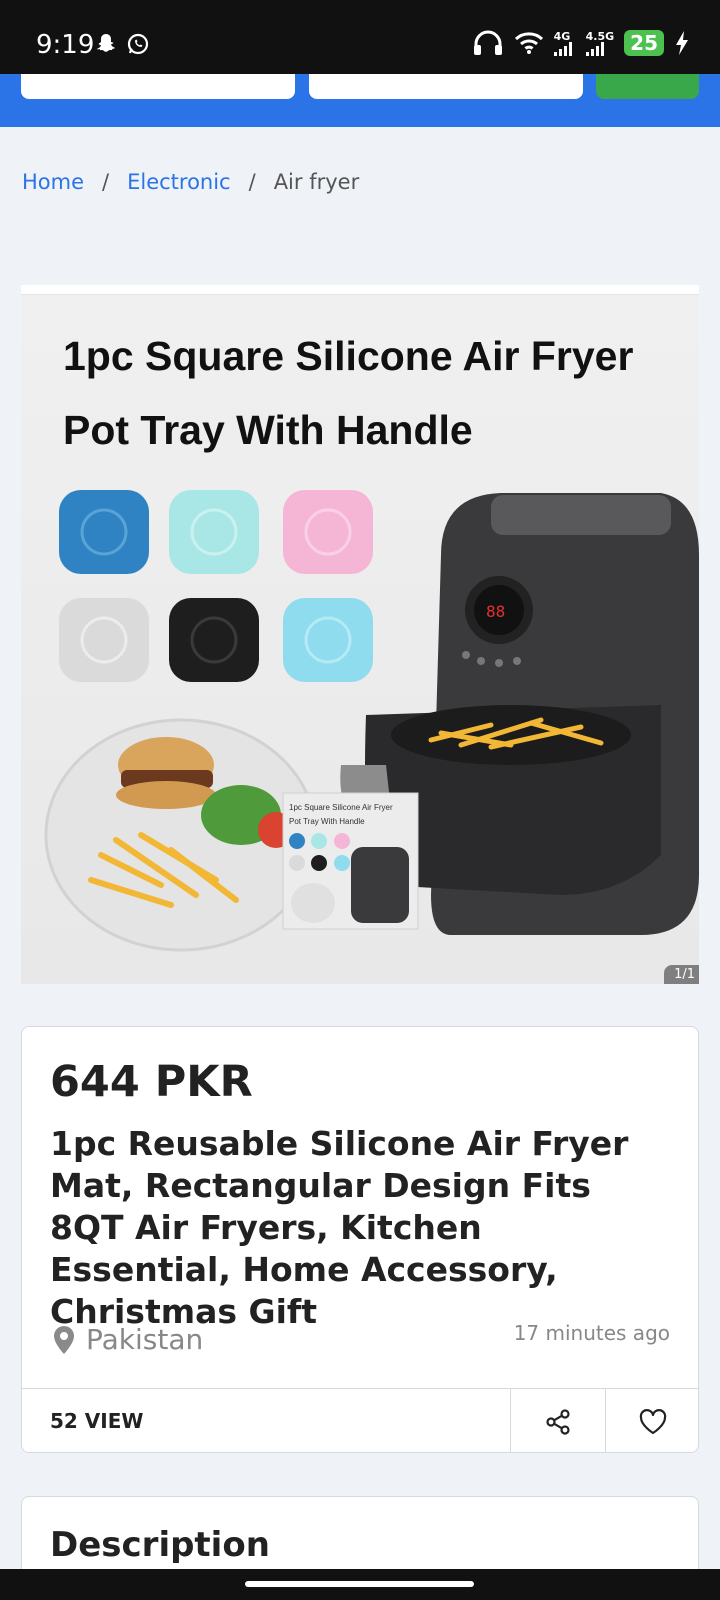  What do you see at coordinates (360, 290) in the screenshot?
I see `gallery-top-edge` at bounding box center [360, 290].